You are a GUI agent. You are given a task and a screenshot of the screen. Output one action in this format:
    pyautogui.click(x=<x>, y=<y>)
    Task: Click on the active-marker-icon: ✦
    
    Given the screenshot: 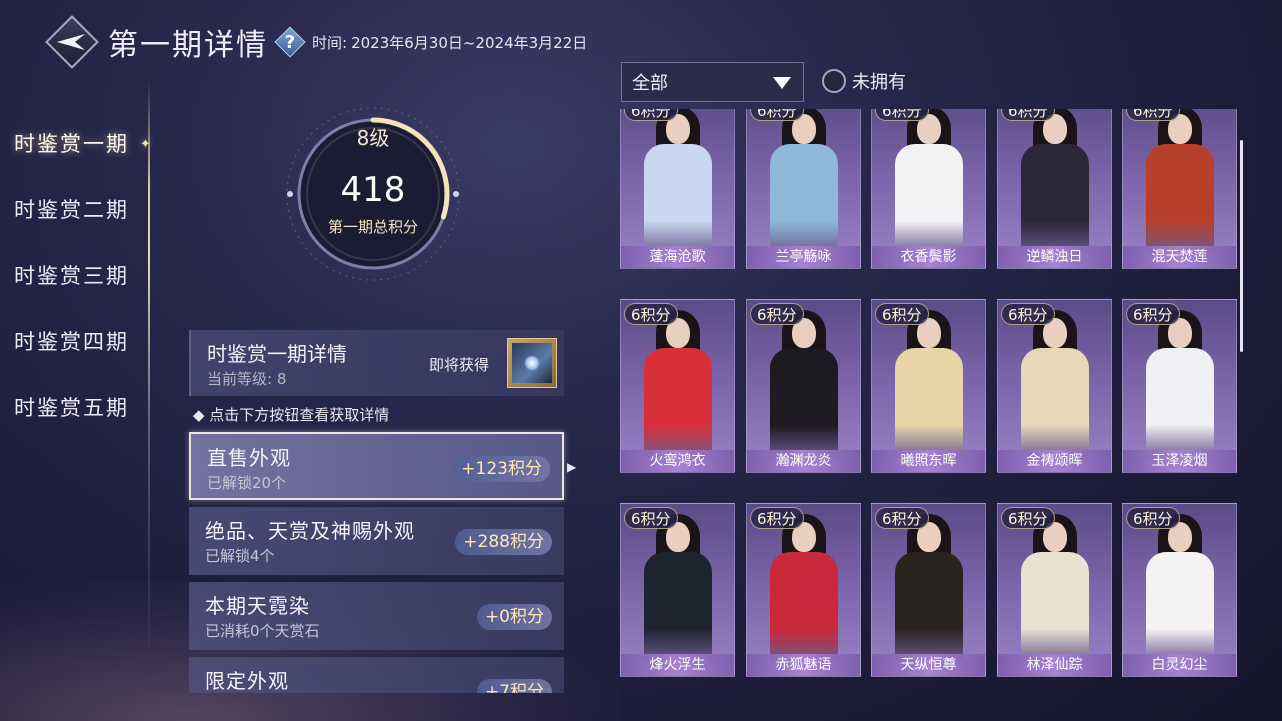 What is the action you would take?
    pyautogui.click(x=146, y=144)
    